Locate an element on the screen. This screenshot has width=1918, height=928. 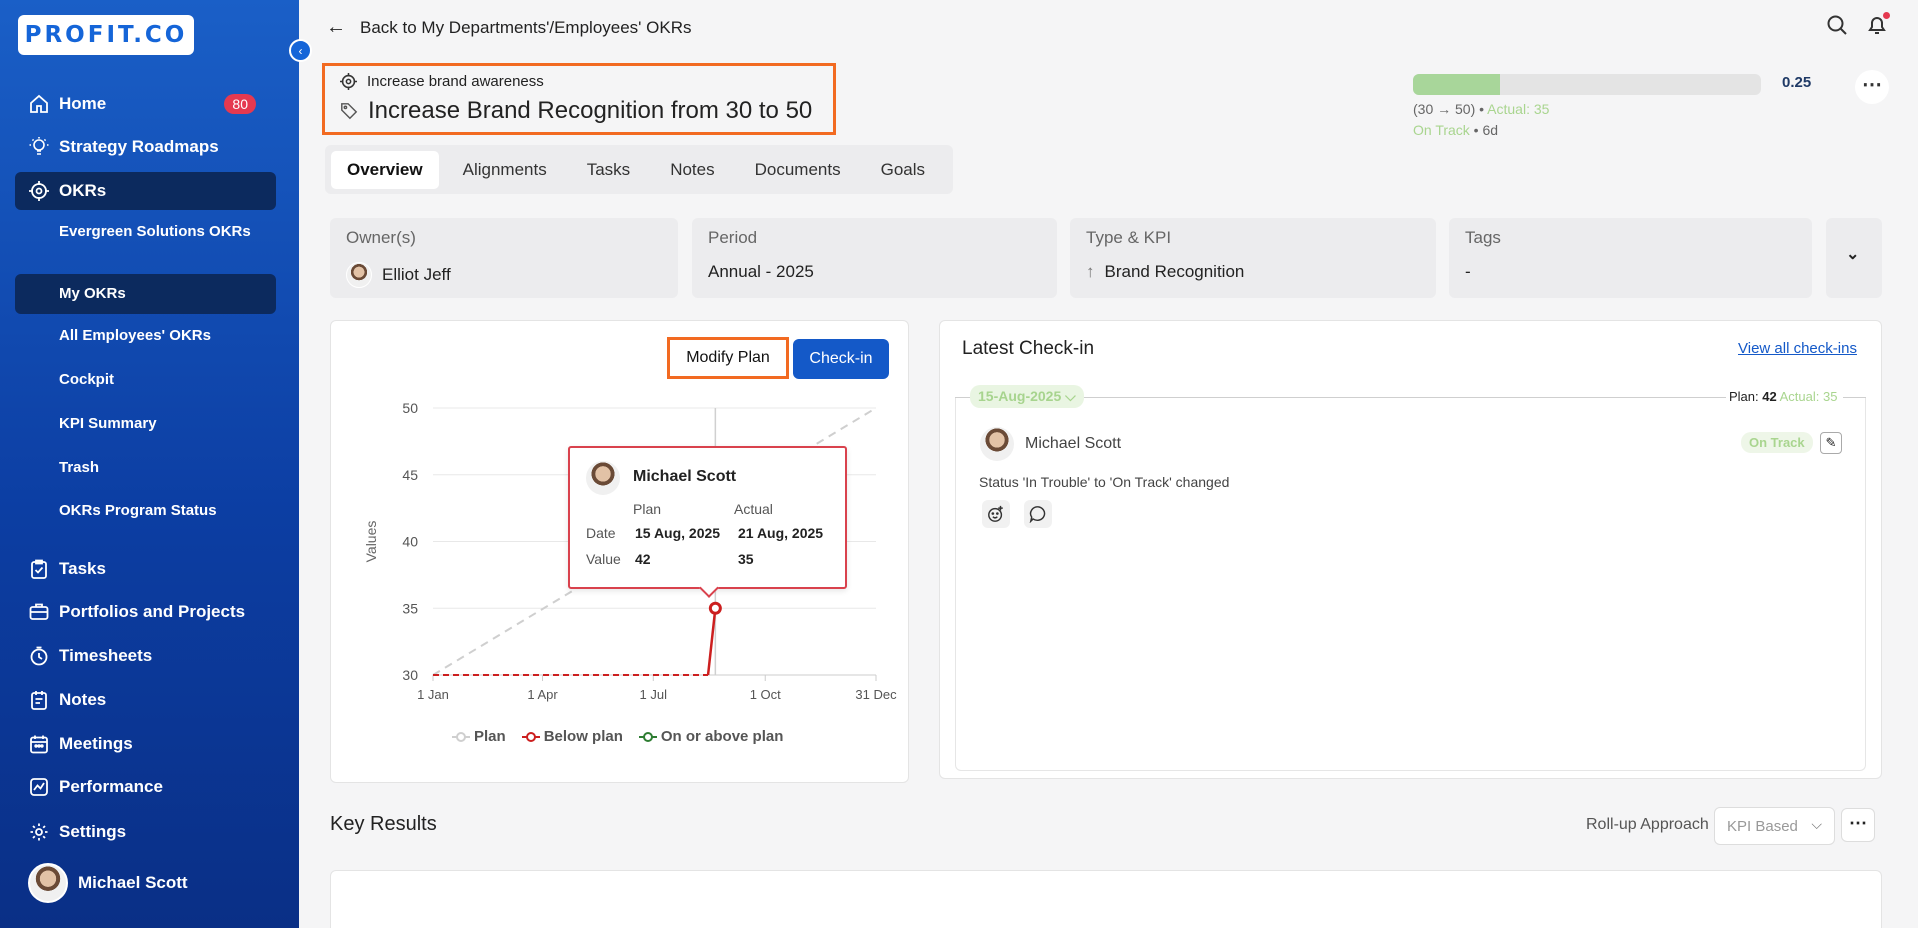
notification-dot is located at coordinates (1886, 15).